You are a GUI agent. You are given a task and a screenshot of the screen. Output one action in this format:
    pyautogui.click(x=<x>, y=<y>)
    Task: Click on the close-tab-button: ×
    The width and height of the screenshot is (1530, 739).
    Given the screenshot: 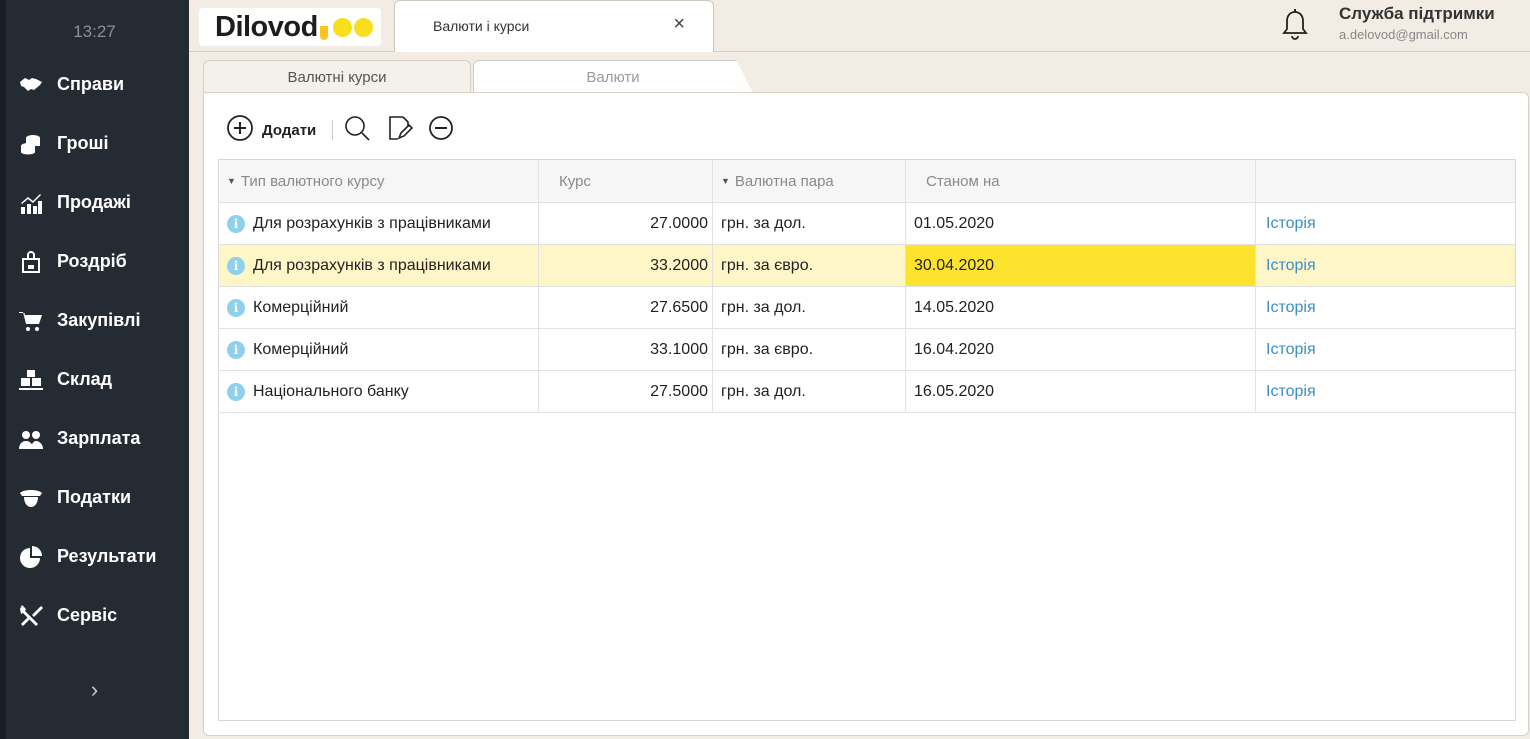 What is the action you would take?
    pyautogui.click(x=679, y=24)
    